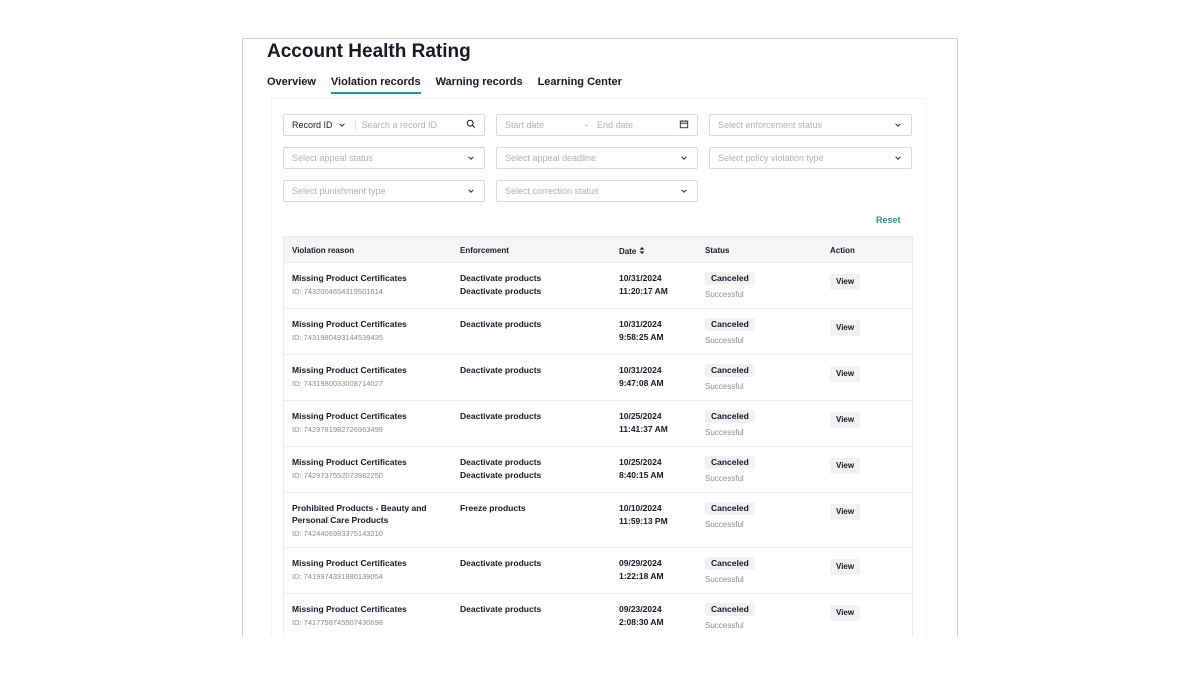  Describe the element at coordinates (640, 508) in the screenshot. I see `violation-date: 10/10/2024` at that location.